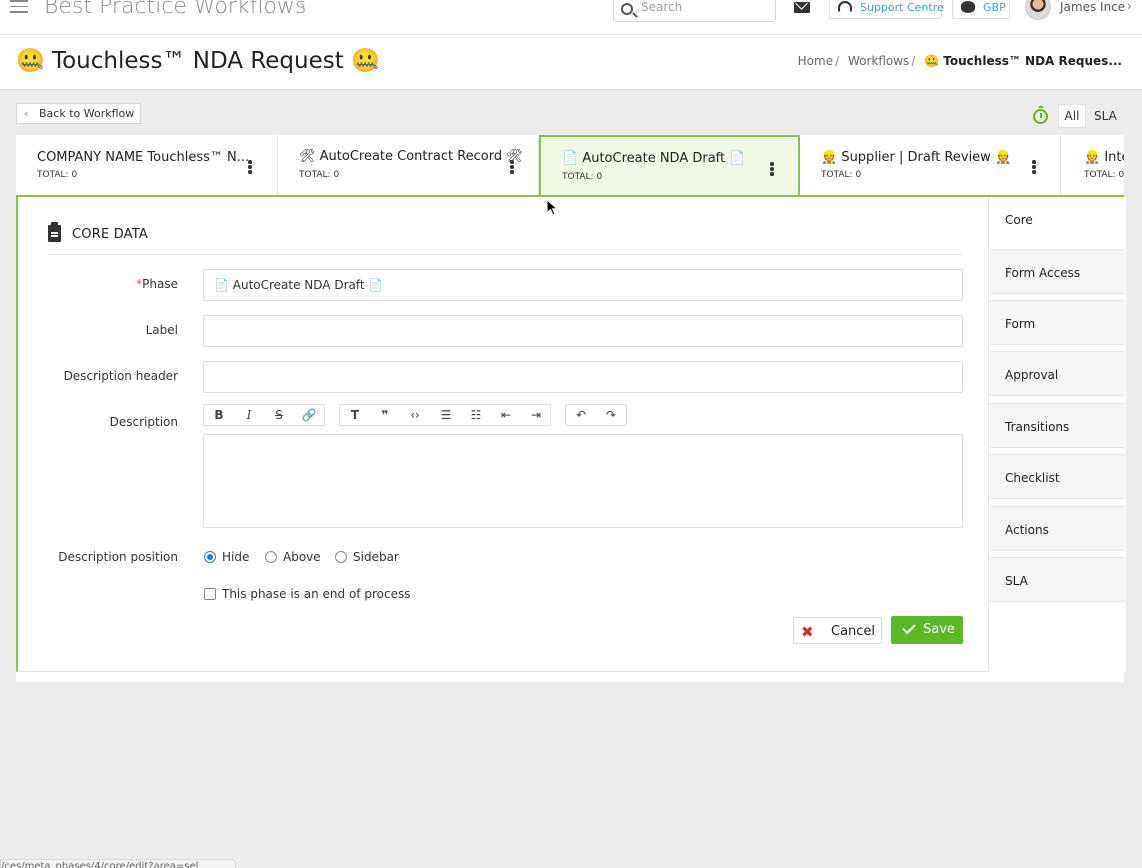  I want to click on bold-icon: B, so click(219, 415).